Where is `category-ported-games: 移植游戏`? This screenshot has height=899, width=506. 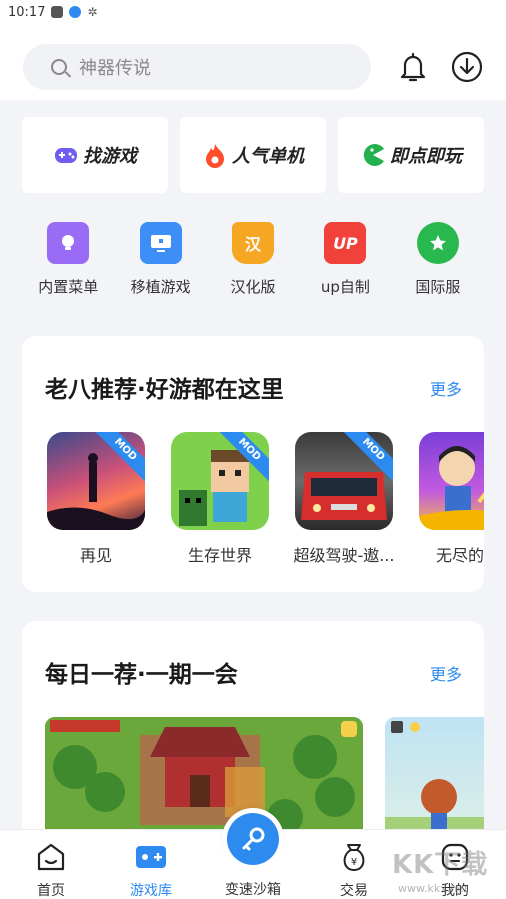
category-ported-games: 移植游戏 is located at coordinates (160, 259).